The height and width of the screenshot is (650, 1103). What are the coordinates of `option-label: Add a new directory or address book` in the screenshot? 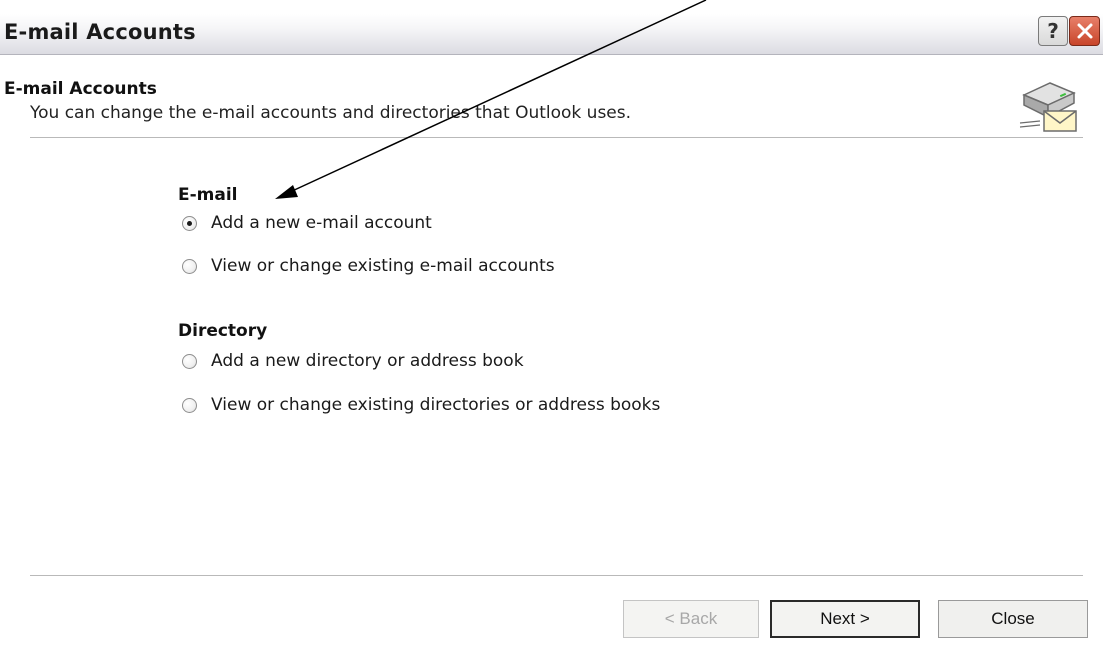 It's located at (367, 361).